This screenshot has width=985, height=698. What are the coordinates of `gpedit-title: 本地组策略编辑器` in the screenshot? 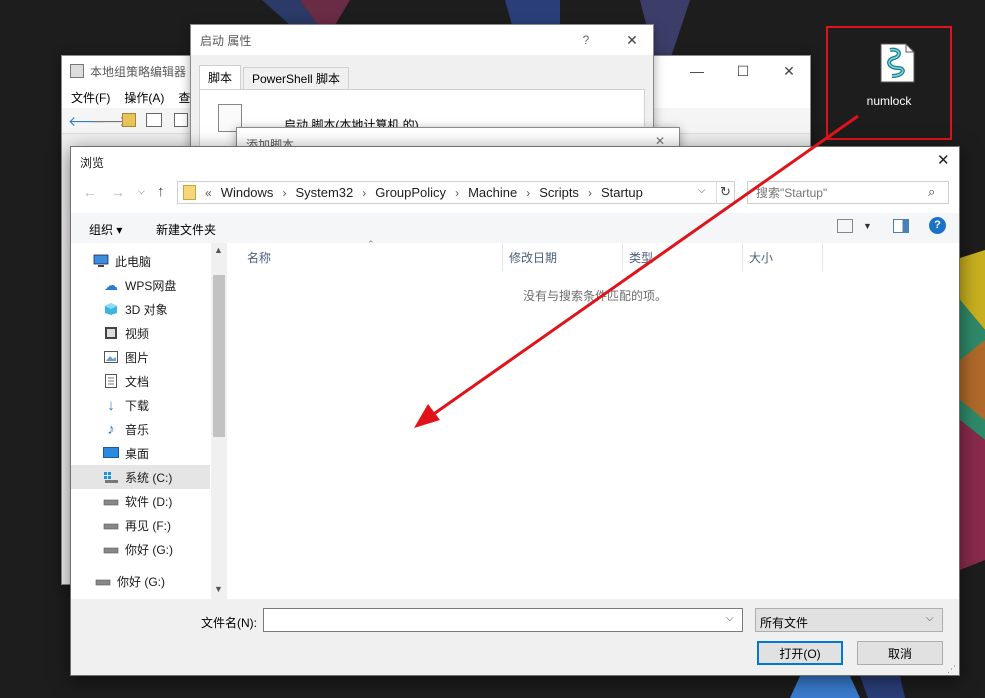 It's located at (138, 71).